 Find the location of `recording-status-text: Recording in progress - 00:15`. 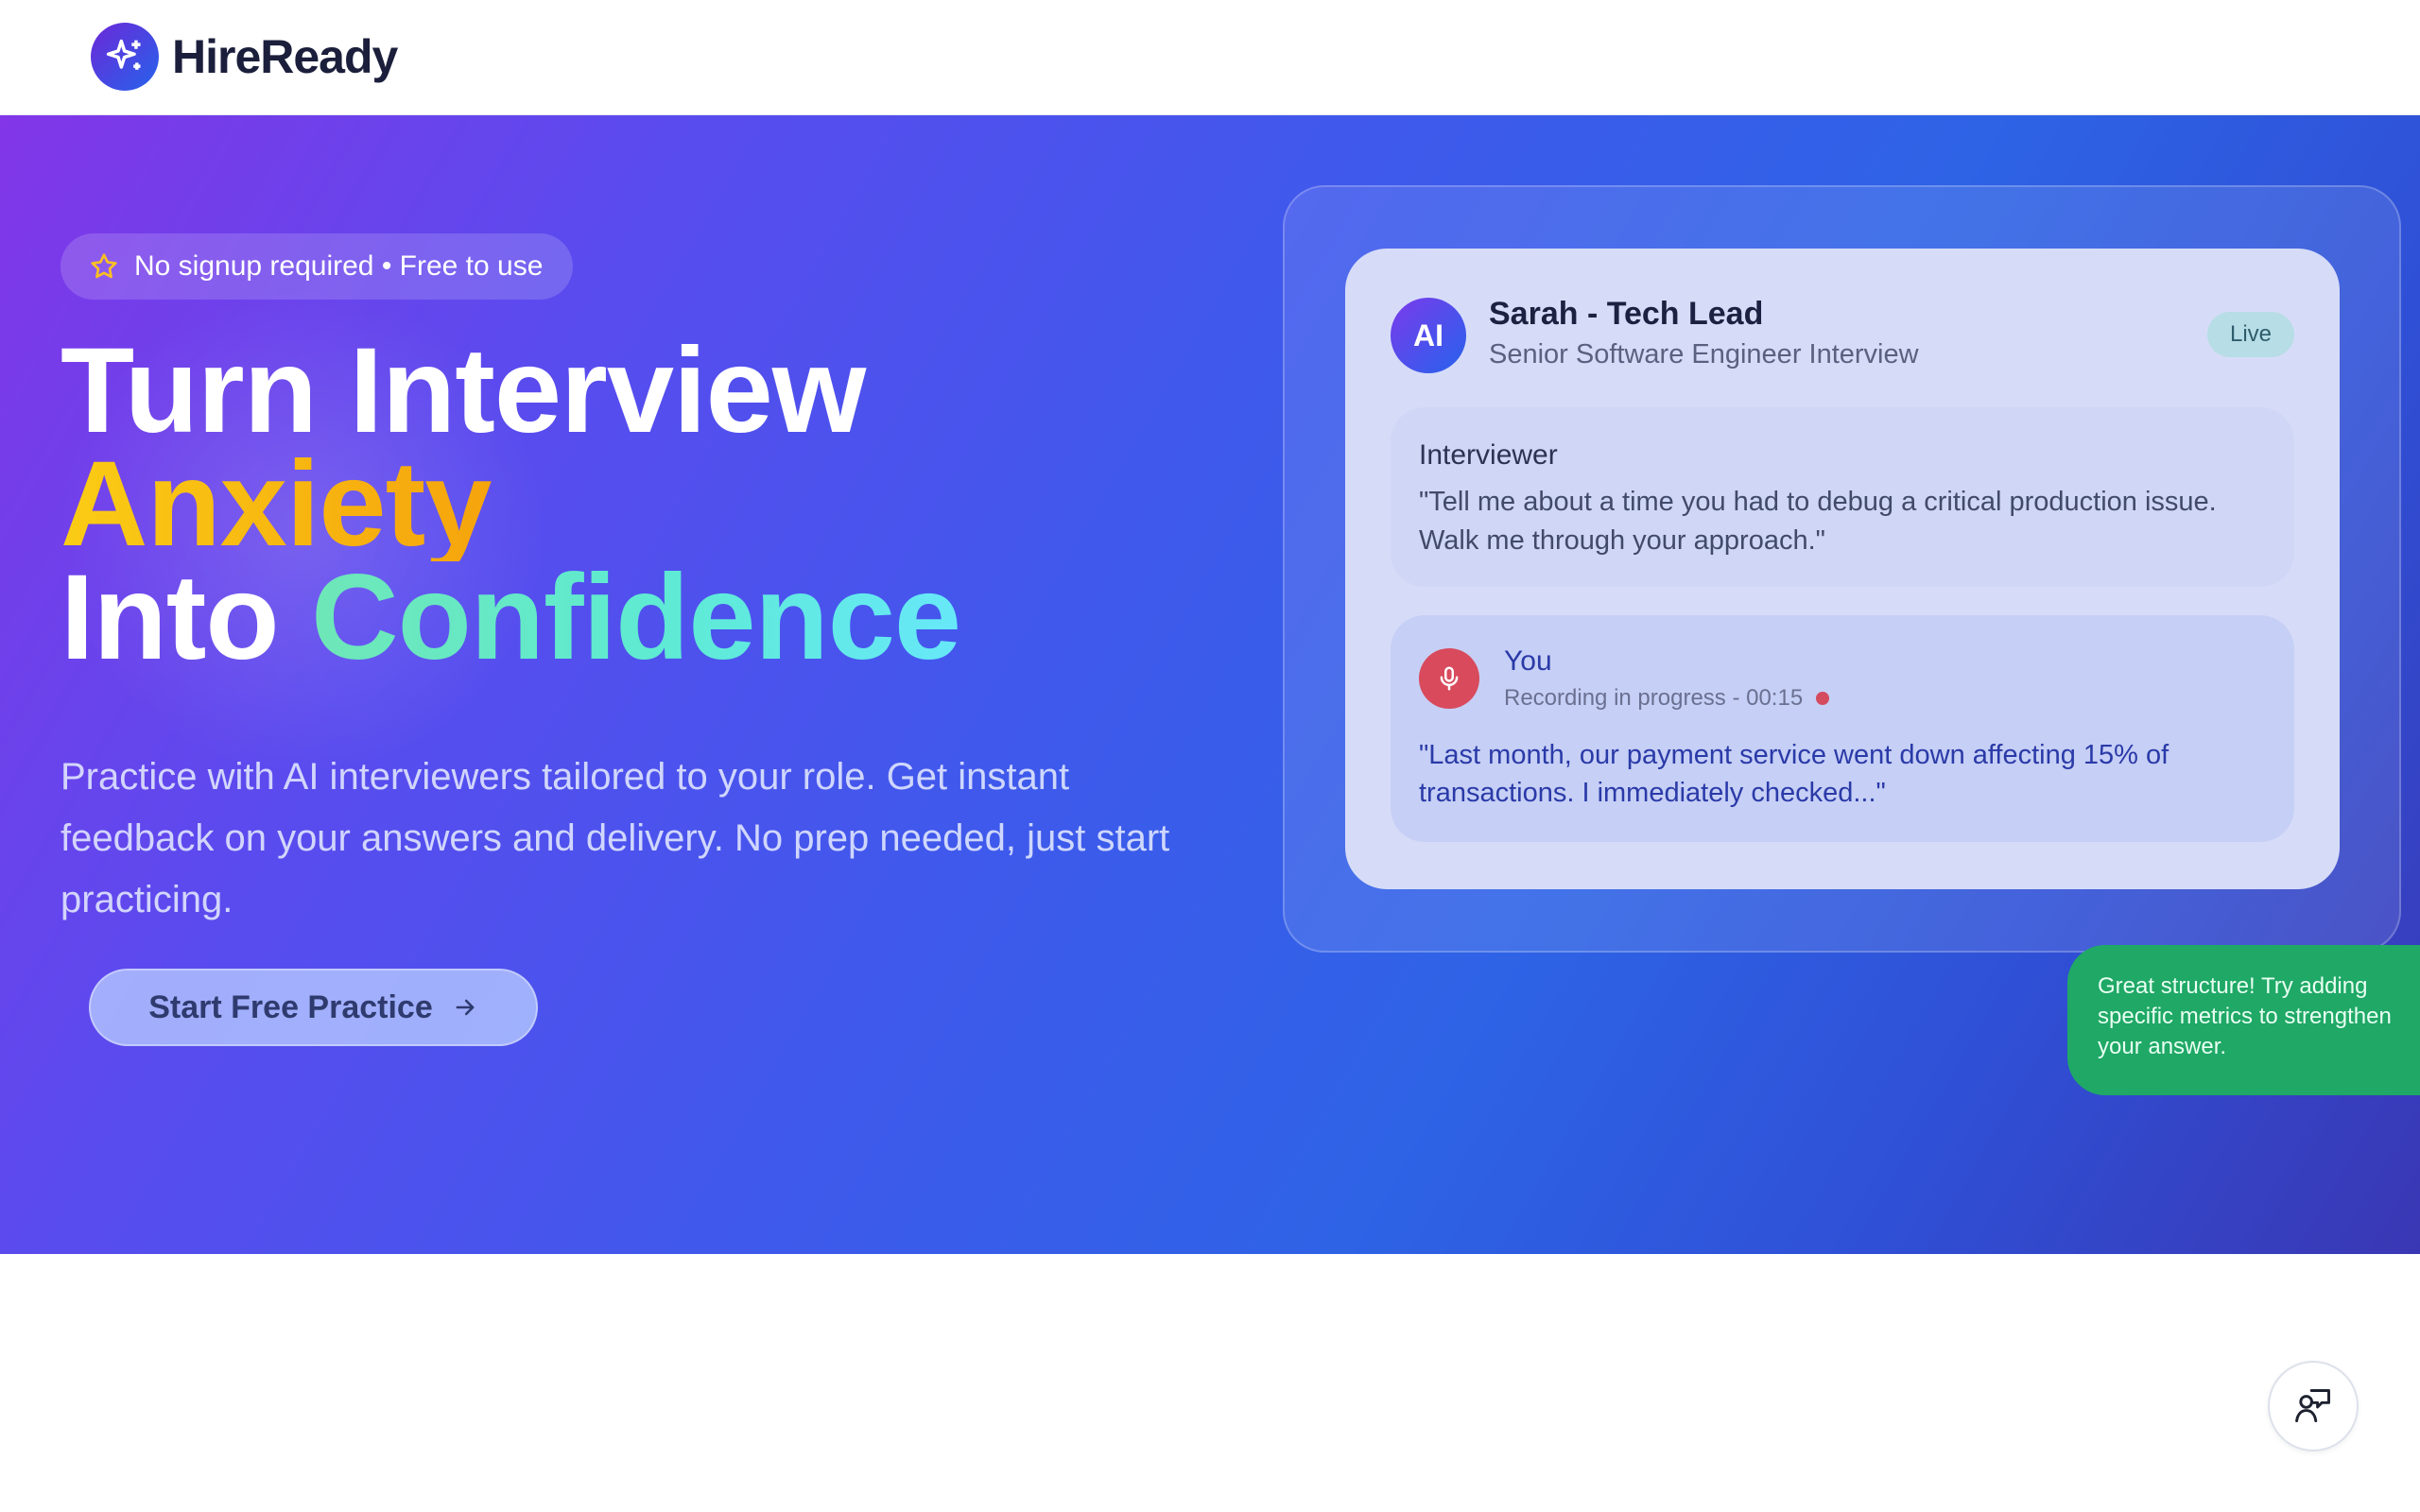

recording-status-text: Recording in progress - 00:15 is located at coordinates (1654, 698).